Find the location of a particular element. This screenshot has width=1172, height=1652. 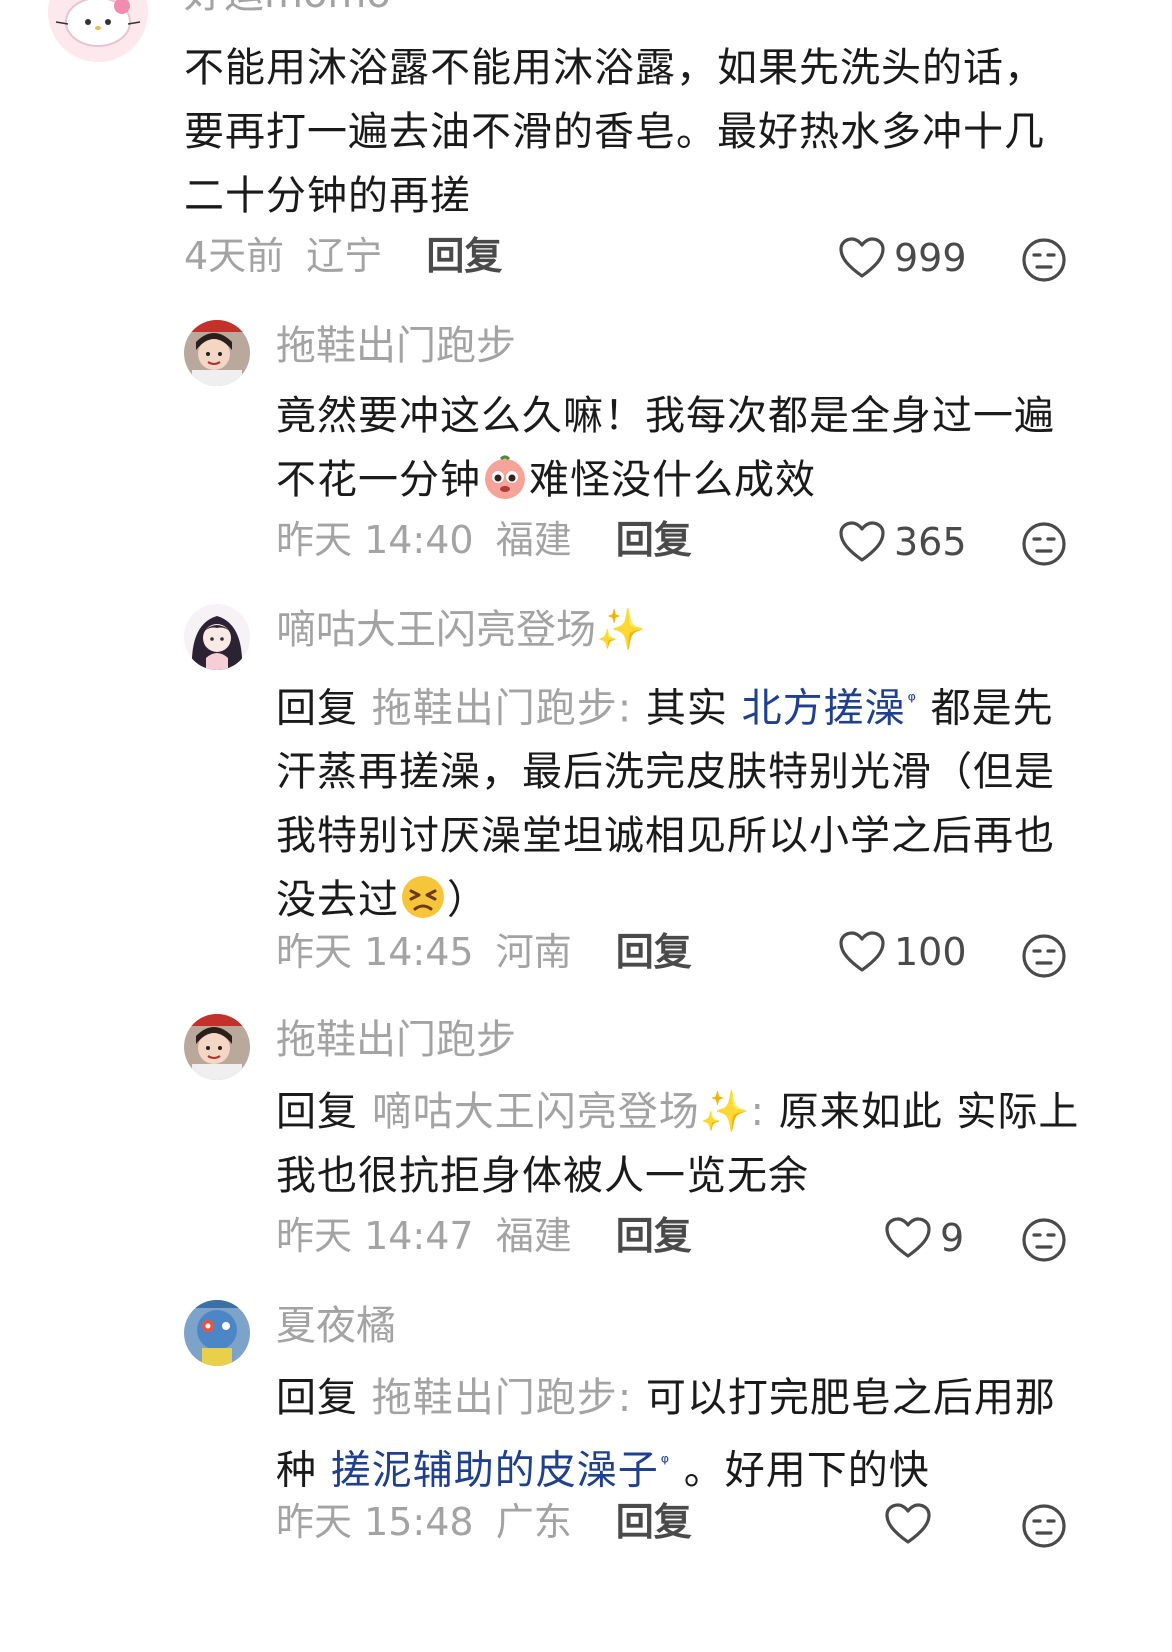

text-segment: ） is located at coordinates (467, 900).